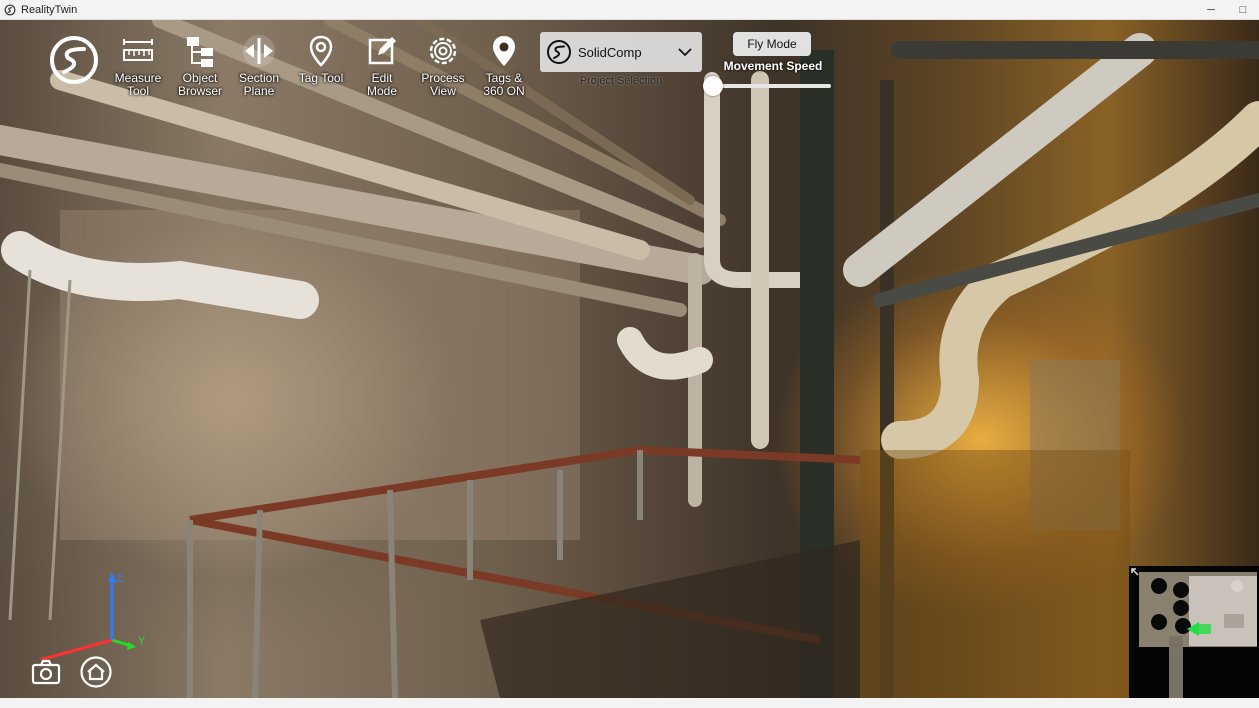 This screenshot has width=1259, height=708. I want to click on movement-speed-slider, so click(767, 86).